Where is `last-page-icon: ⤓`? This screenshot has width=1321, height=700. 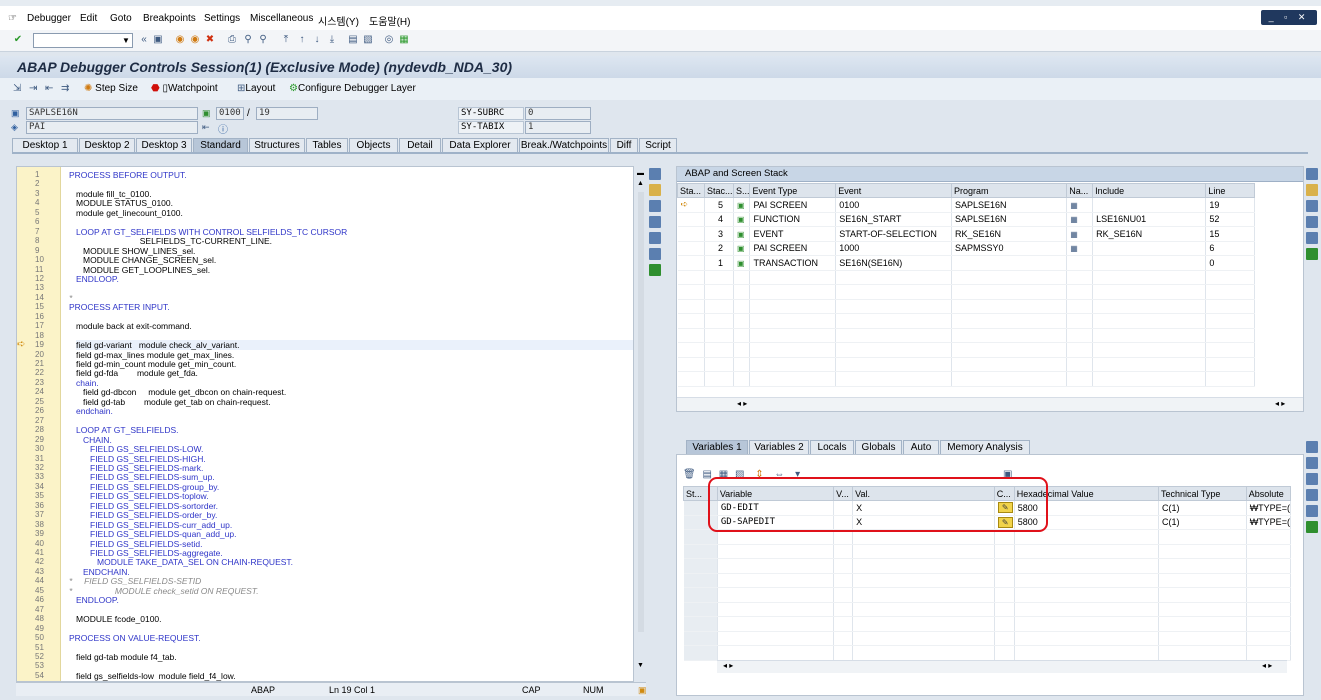
last-page-icon: ⤓ is located at coordinates (332, 39).